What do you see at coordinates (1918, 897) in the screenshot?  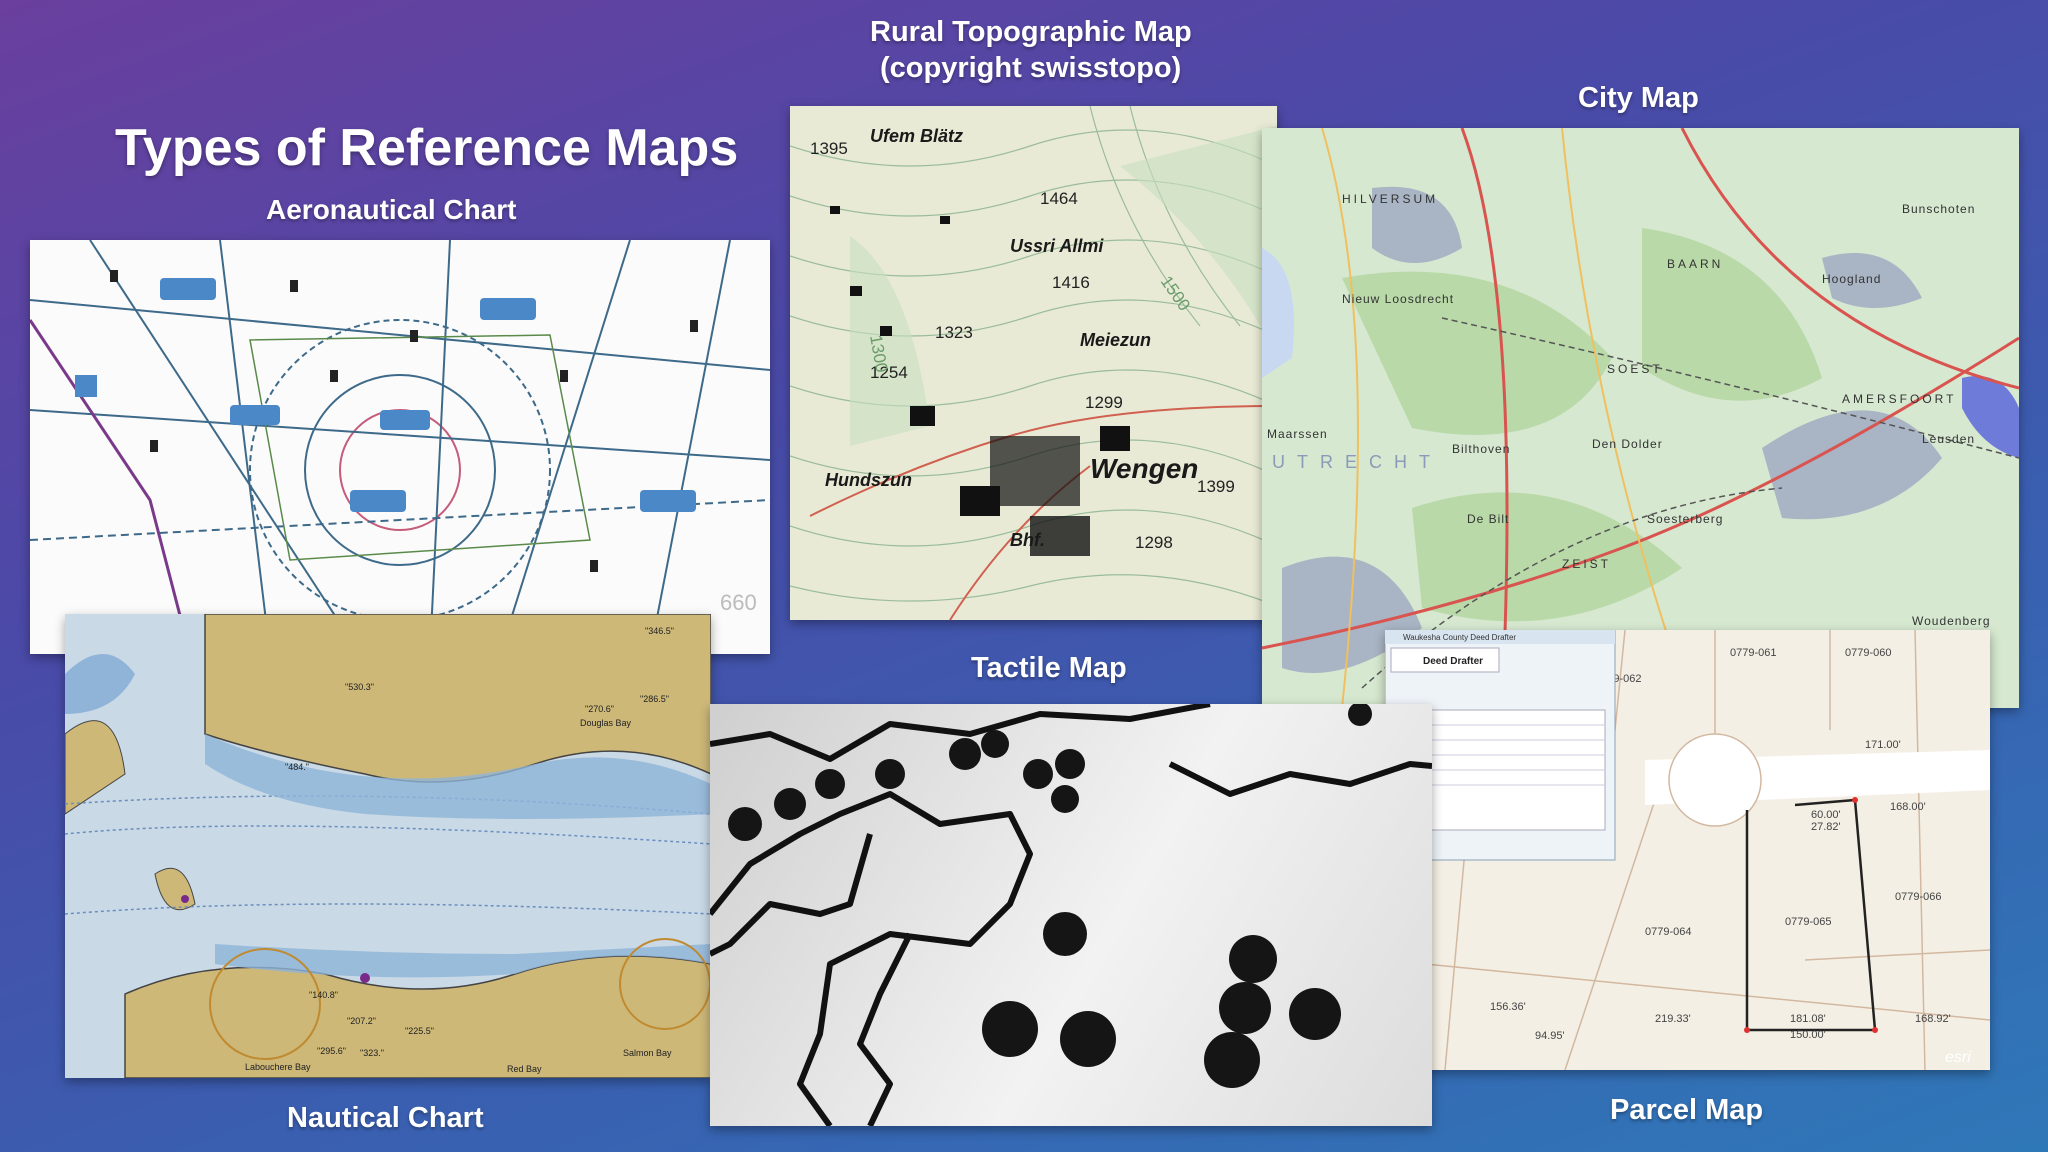 I see `parcel-id: 0779-066` at bounding box center [1918, 897].